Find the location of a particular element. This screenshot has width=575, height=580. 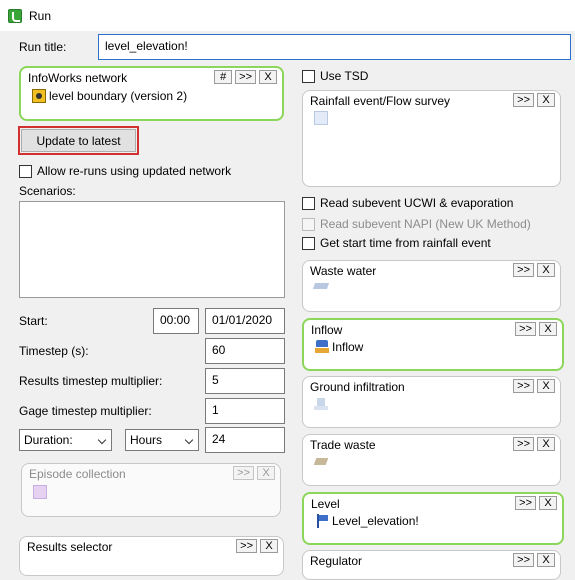

level-item: Level_elevation! is located at coordinates (367, 521).